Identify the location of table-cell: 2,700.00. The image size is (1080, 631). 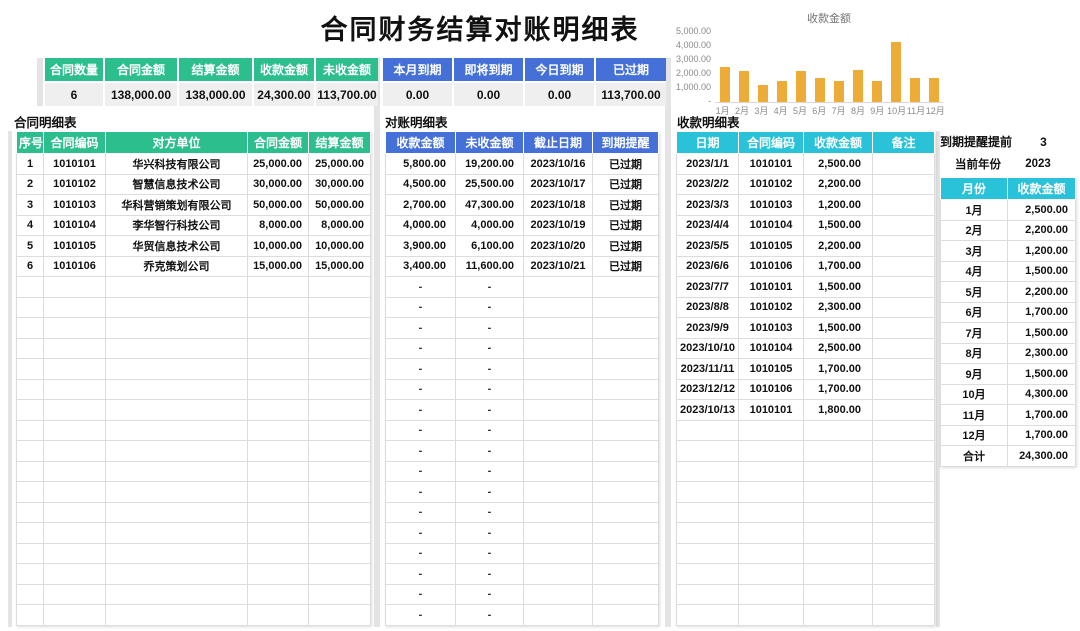
(420, 205).